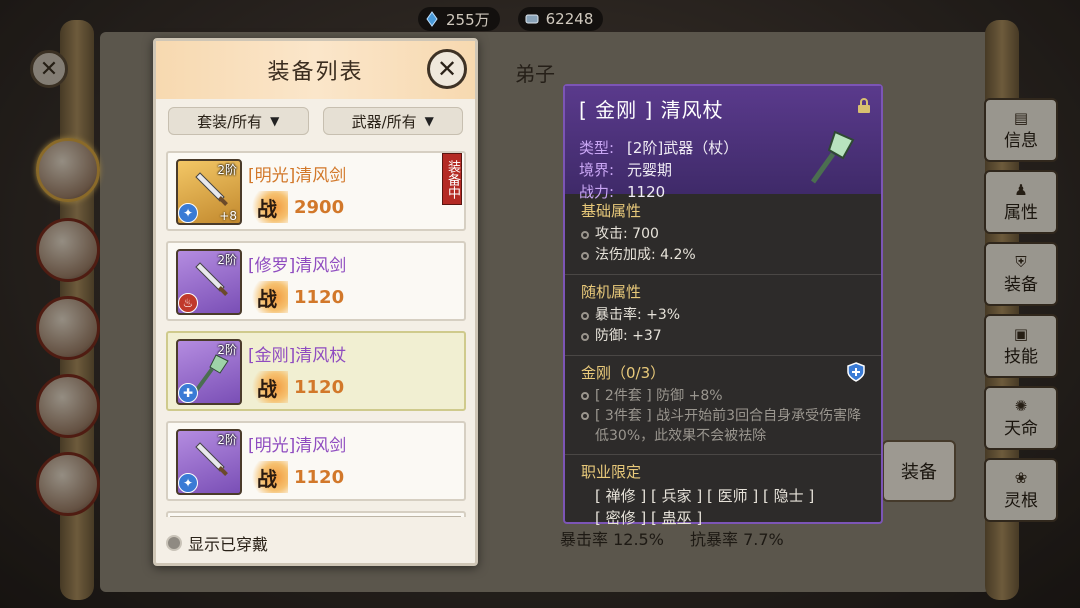 The width and height of the screenshot is (1080, 608). Describe the element at coordinates (316, 191) in the screenshot. I see `list-item: 2阶 +8 ✦ [明光]清风剑 战 2900 装备中` at that location.